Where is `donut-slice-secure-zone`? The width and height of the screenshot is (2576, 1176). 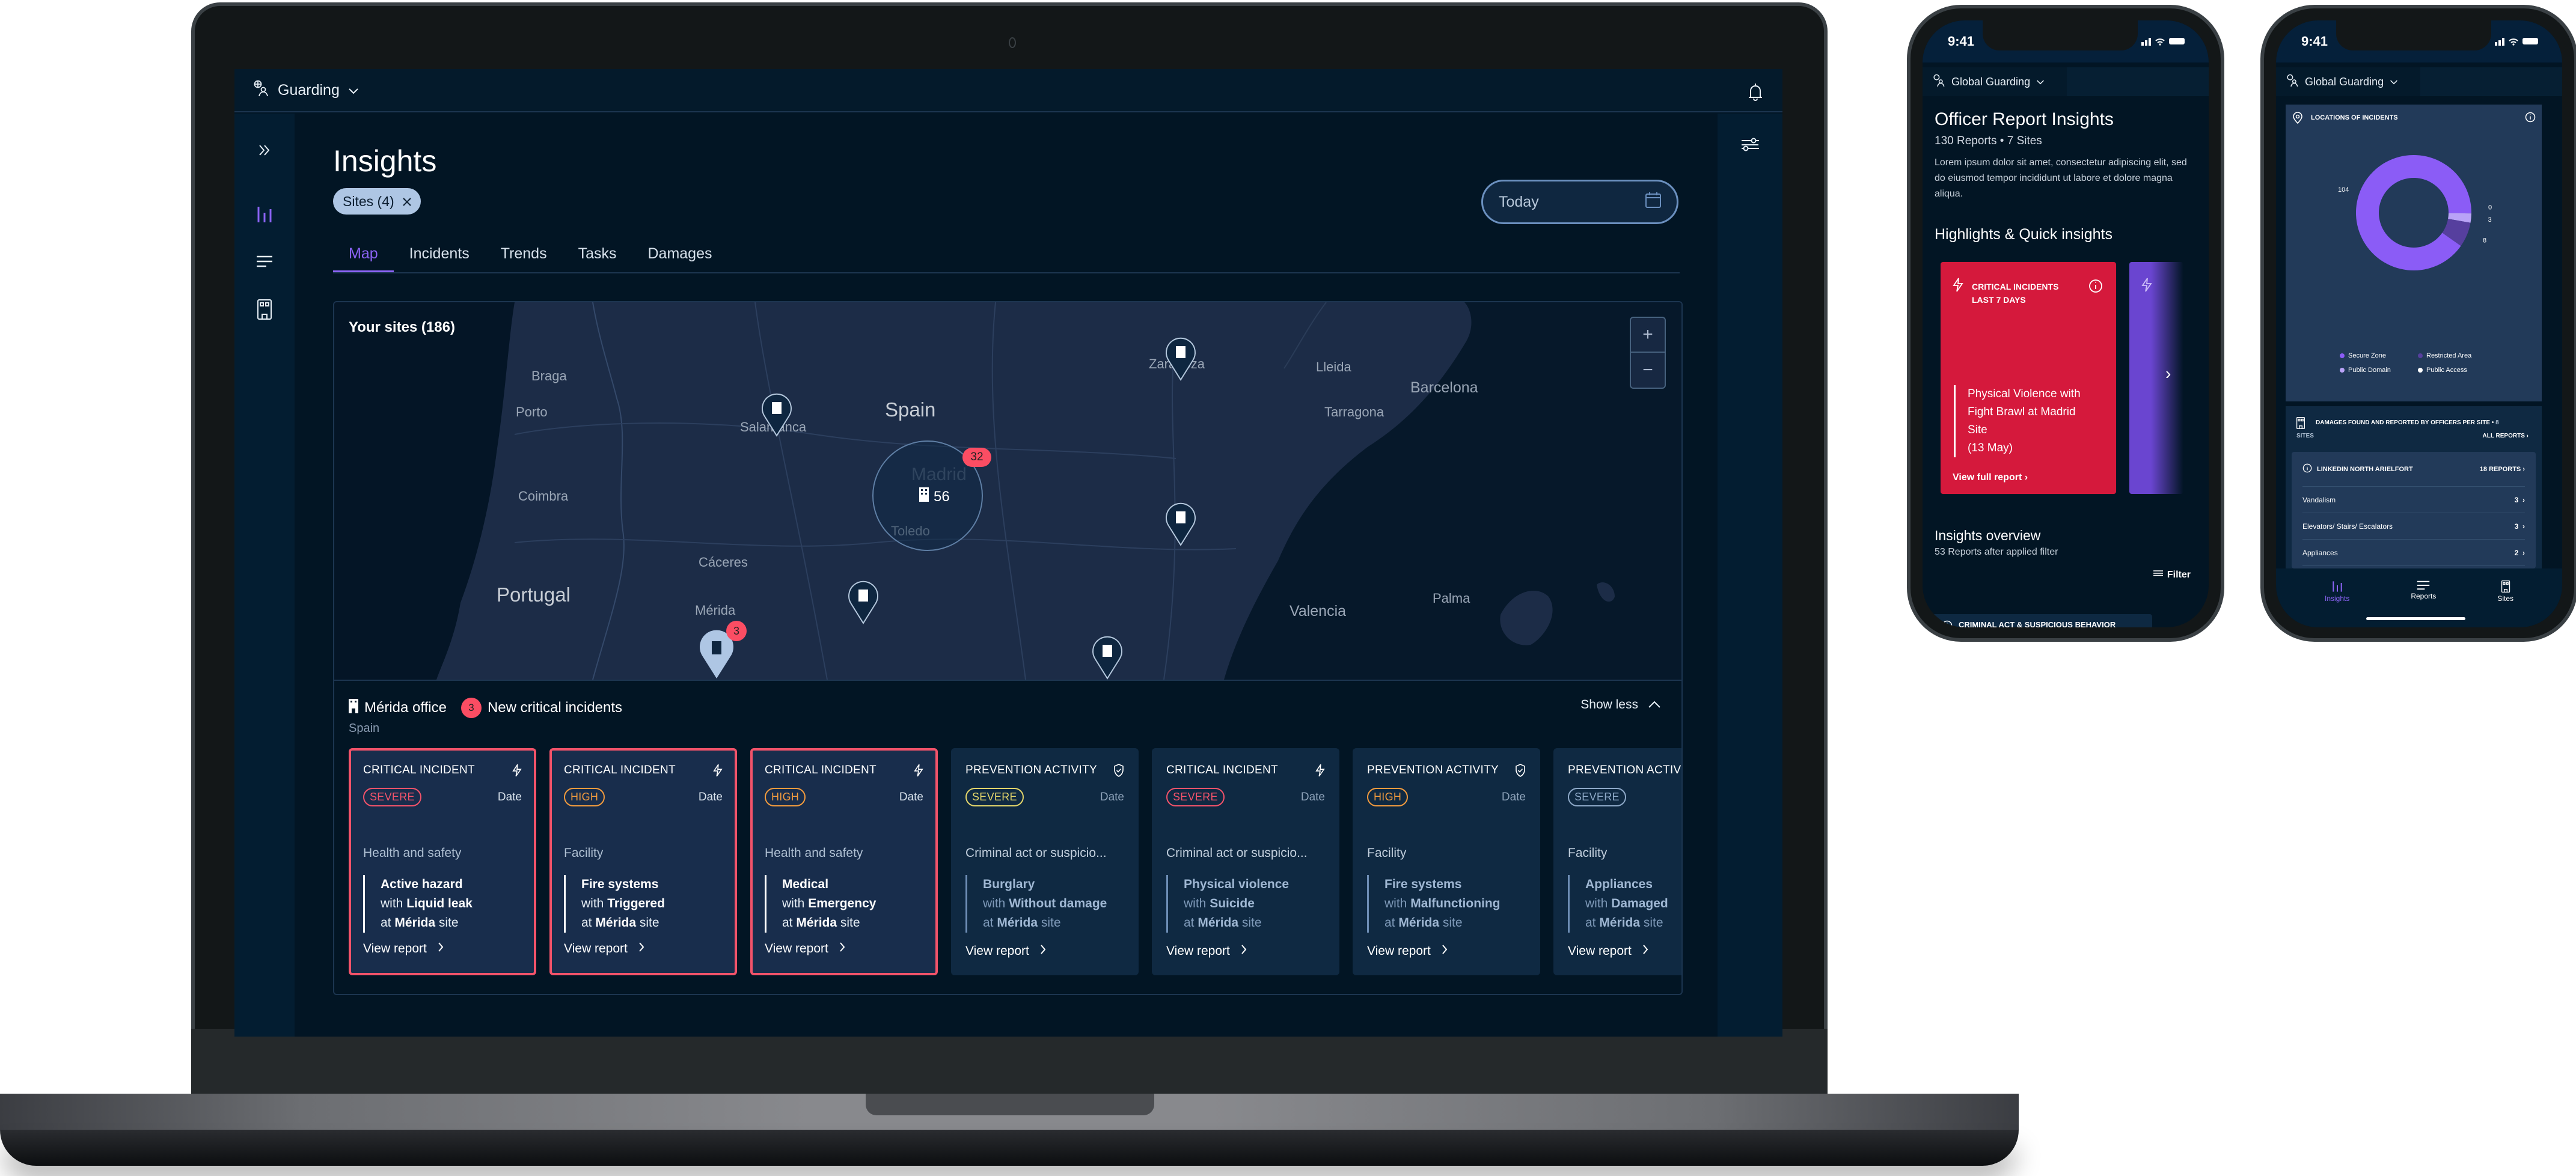
donut-slice-secure-zone is located at coordinates (2413, 212).